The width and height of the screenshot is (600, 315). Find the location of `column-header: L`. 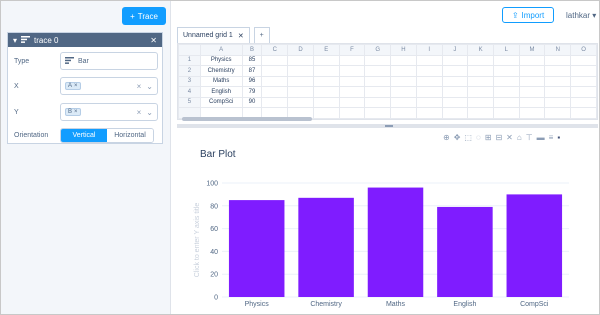

column-header: L is located at coordinates (506, 50).